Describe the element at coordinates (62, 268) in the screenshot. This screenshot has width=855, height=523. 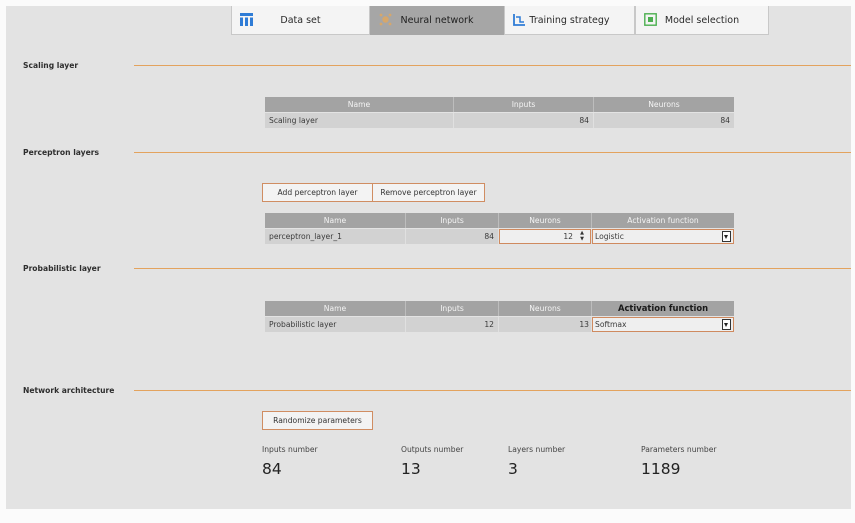
I see `probabilistic-section-title: Probabilistic layer` at that location.